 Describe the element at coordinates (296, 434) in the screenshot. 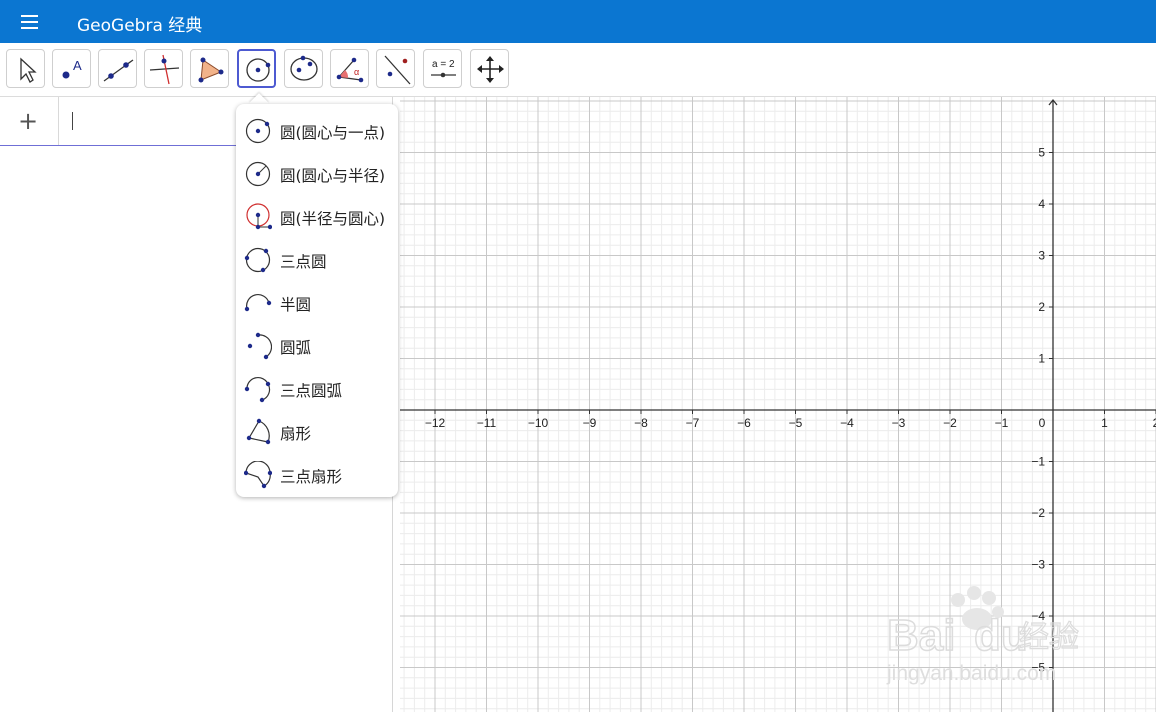

I see `menu-item-label: 扇形` at that location.